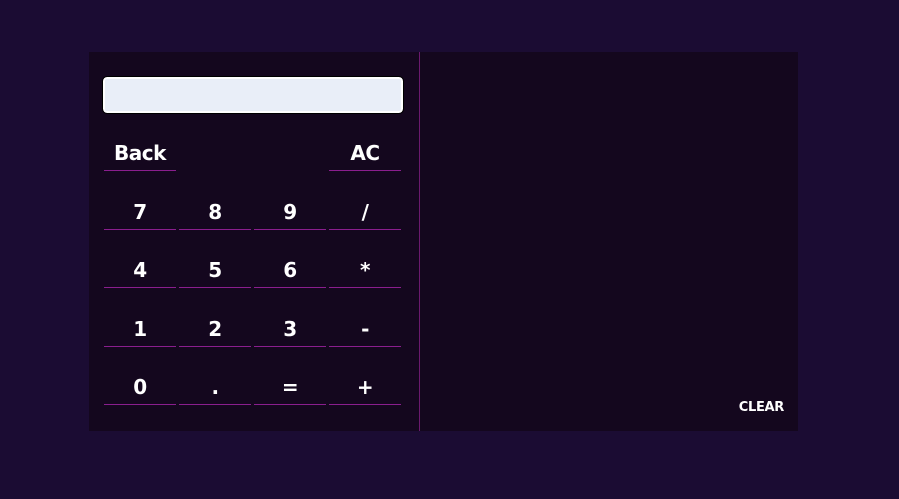  I want to click on add-button: +, so click(365, 387).